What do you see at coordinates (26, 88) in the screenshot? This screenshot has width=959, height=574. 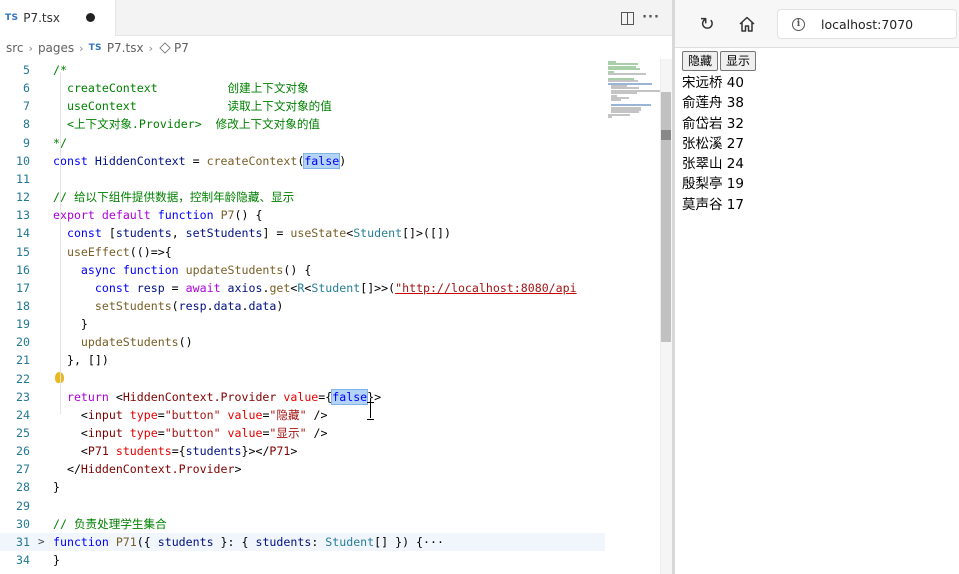 I see `line-number: 6` at bounding box center [26, 88].